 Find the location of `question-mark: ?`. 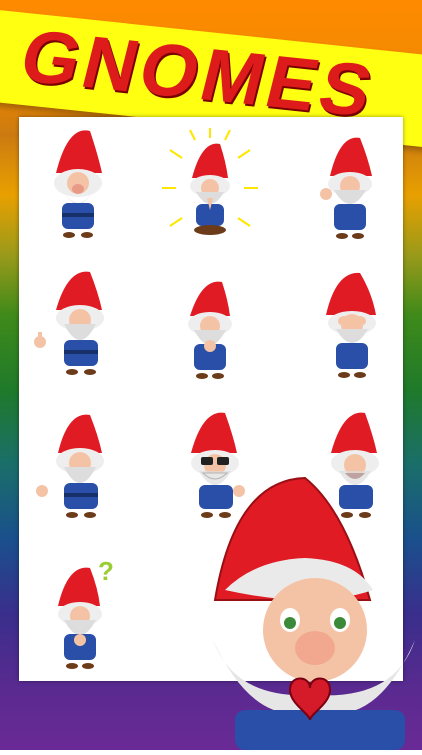

question-mark: ? is located at coordinates (106, 571).